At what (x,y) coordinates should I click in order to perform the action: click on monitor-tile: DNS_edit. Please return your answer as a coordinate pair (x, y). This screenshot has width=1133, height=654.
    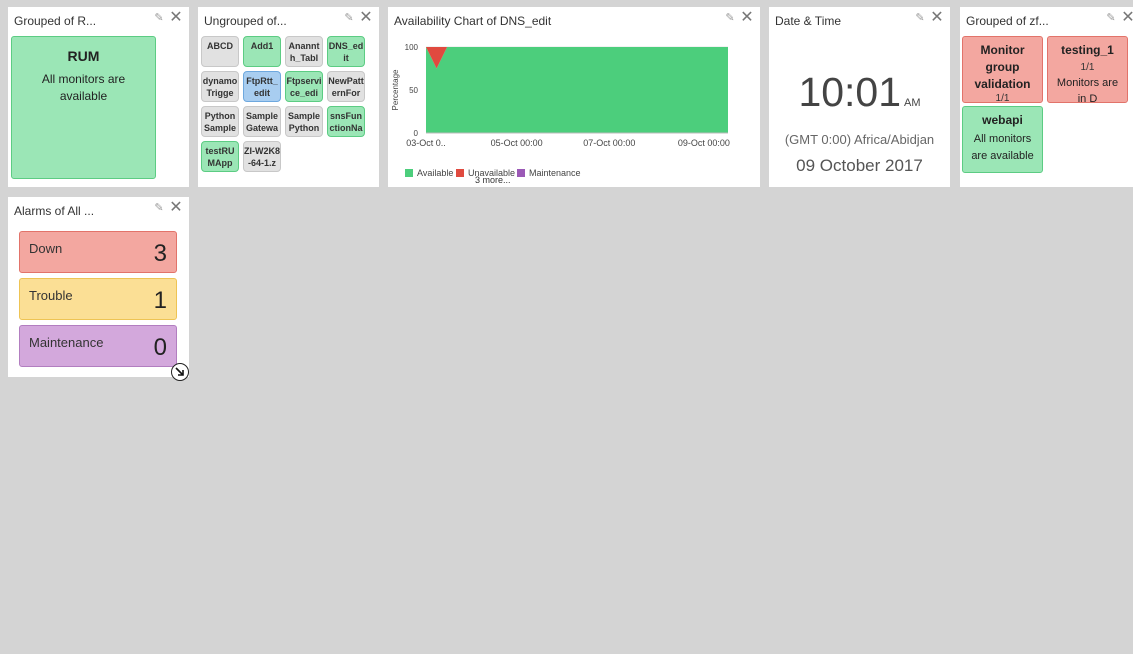
    Looking at the image, I should click on (346, 51).